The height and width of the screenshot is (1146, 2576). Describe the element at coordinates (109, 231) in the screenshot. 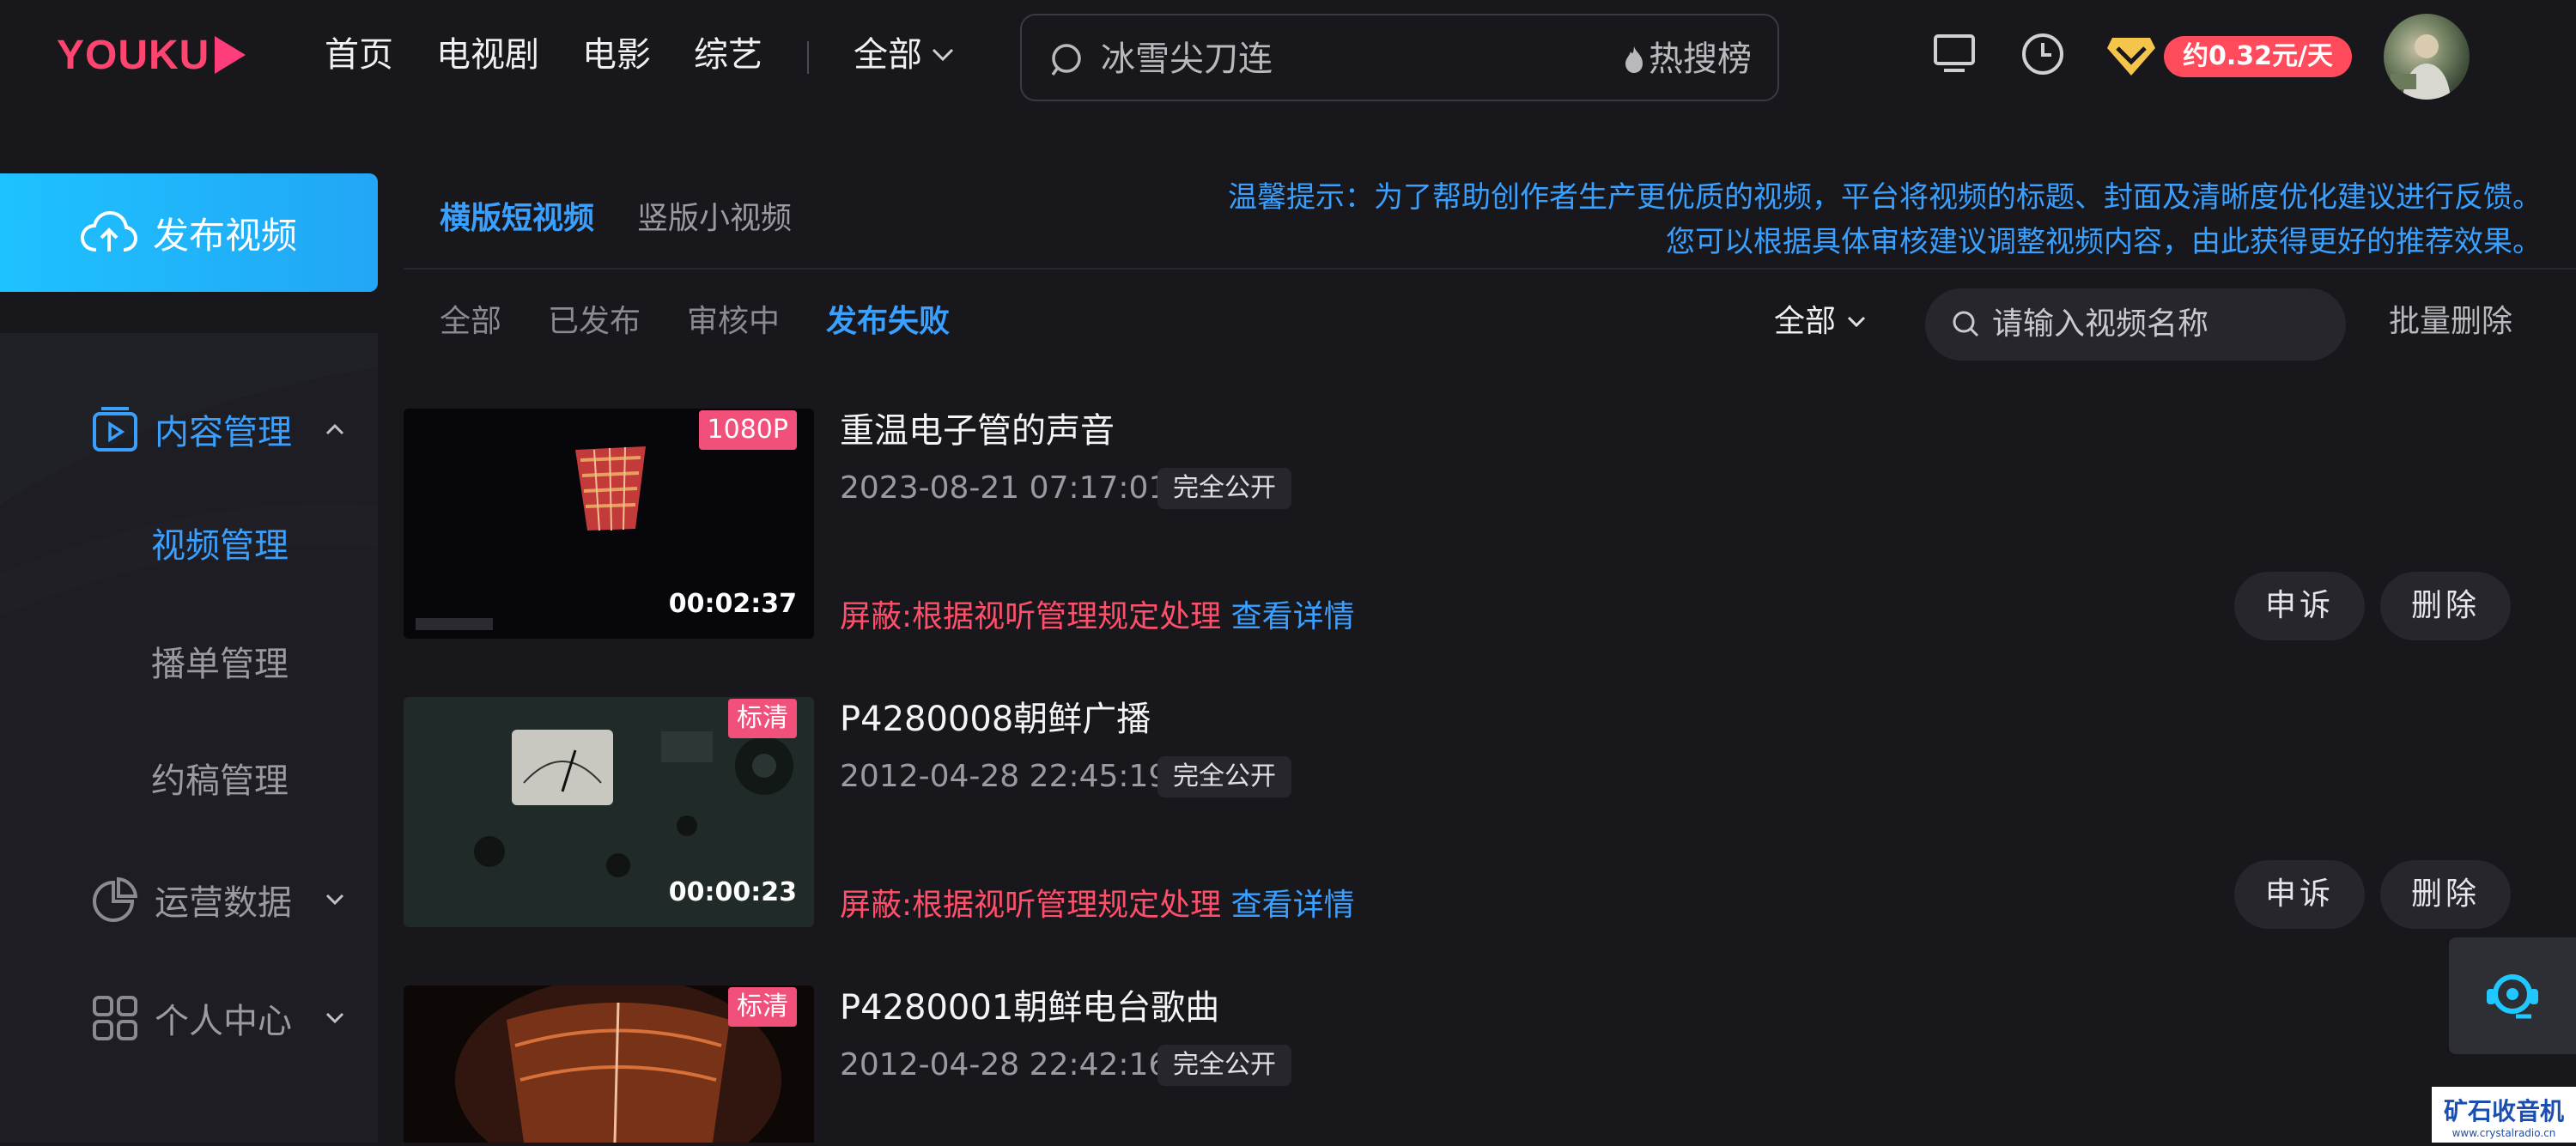

I see `cloud-upload-icon` at that location.